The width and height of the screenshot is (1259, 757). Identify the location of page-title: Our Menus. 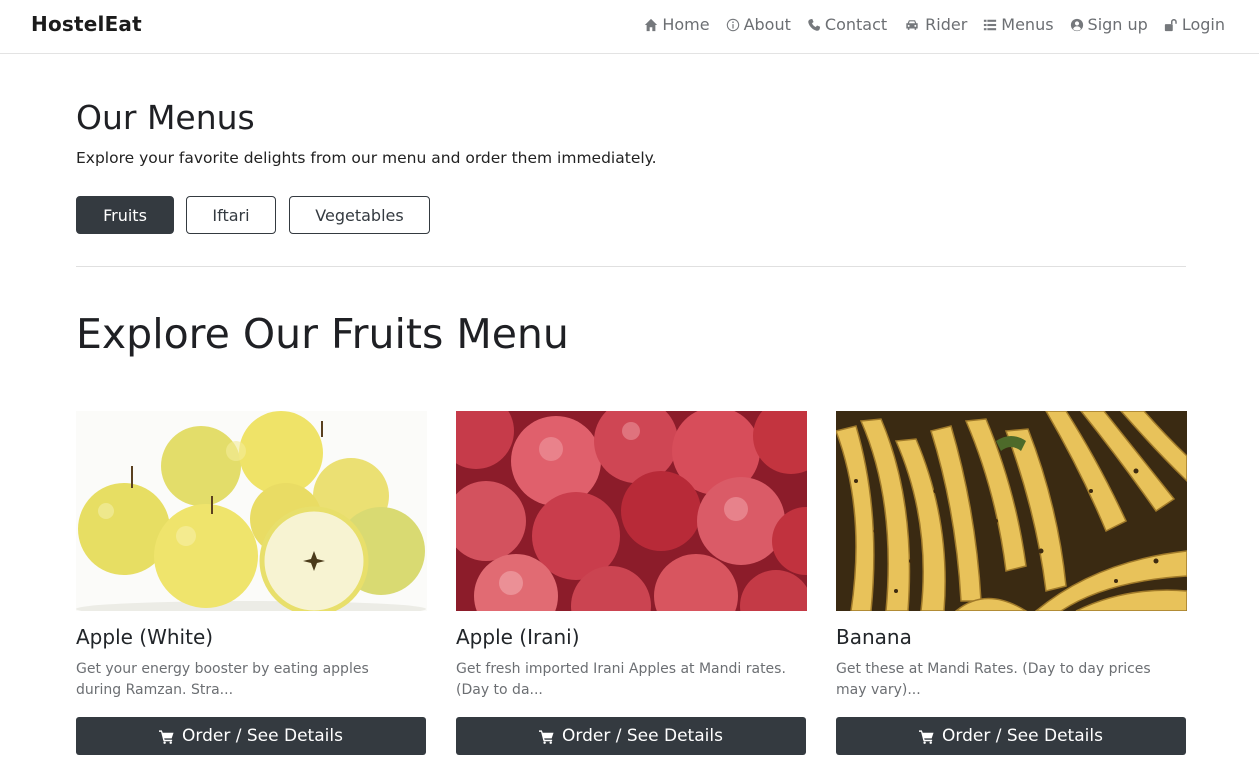
(165, 117).